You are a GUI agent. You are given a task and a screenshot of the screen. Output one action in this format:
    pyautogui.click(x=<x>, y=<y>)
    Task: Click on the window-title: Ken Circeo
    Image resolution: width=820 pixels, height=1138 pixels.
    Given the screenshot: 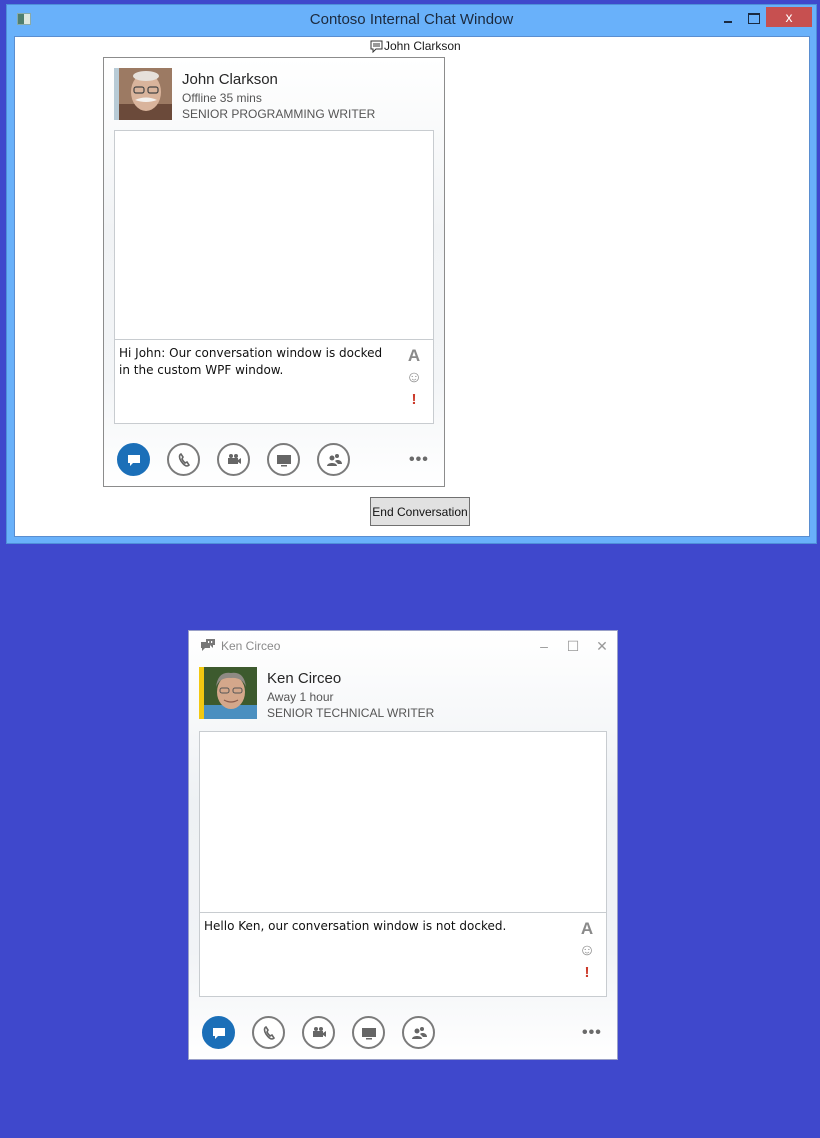 What is the action you would take?
    pyautogui.click(x=251, y=646)
    